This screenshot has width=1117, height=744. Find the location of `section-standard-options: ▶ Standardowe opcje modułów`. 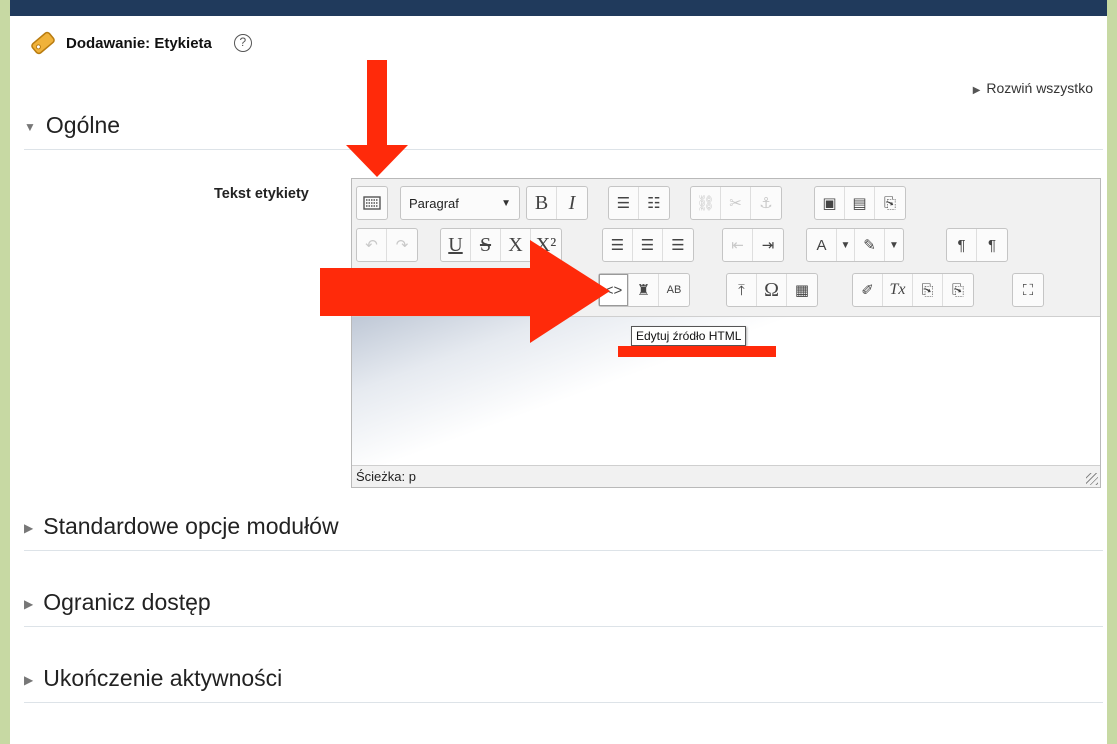

section-standard-options: ▶ Standardowe opcje modułów is located at coordinates (563, 532).